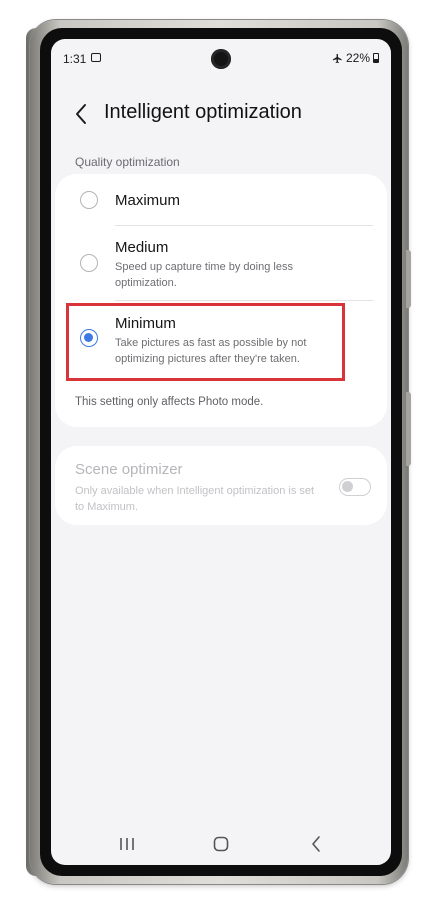 This screenshot has height=910, width=442. I want to click on chevron-left-icon, so click(81, 114).